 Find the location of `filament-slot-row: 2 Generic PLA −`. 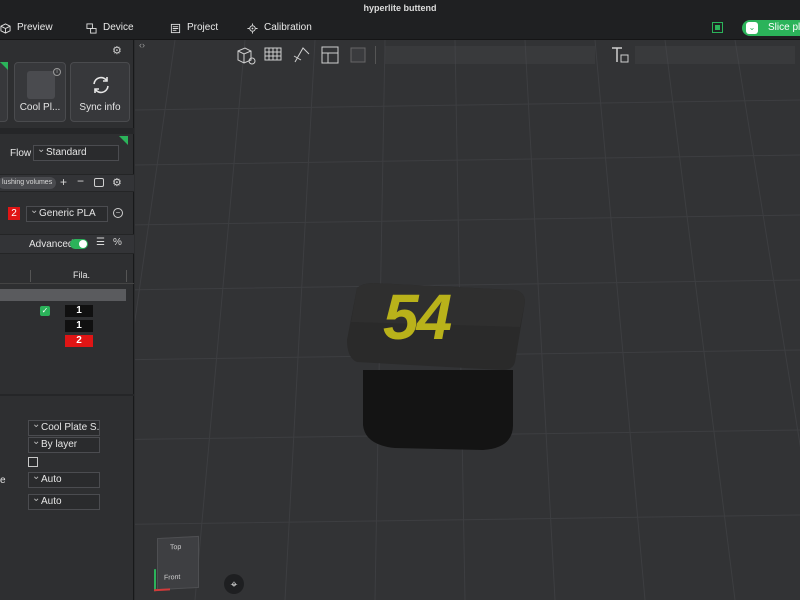

filament-slot-row: 2 Generic PLA − is located at coordinates (67, 214).